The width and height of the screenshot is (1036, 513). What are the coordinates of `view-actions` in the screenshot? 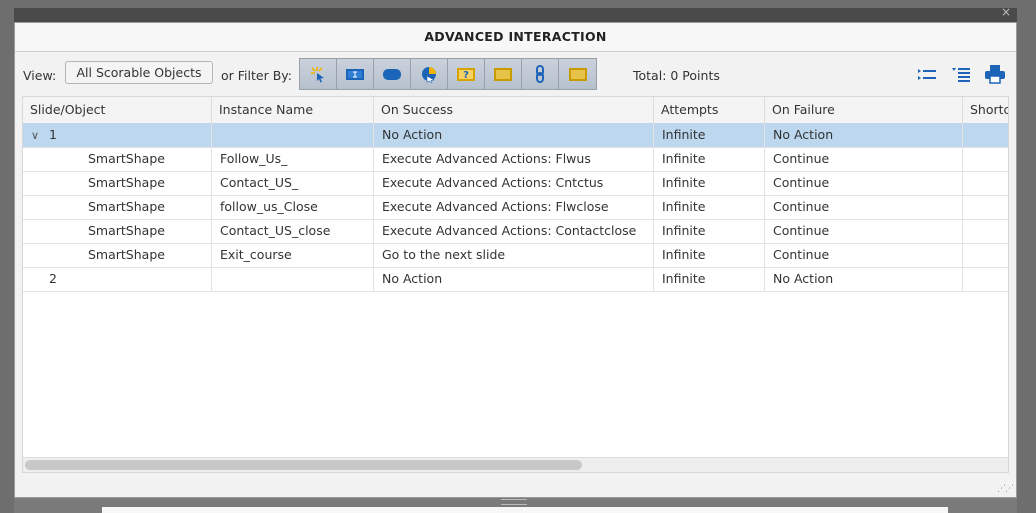 It's located at (961, 76).